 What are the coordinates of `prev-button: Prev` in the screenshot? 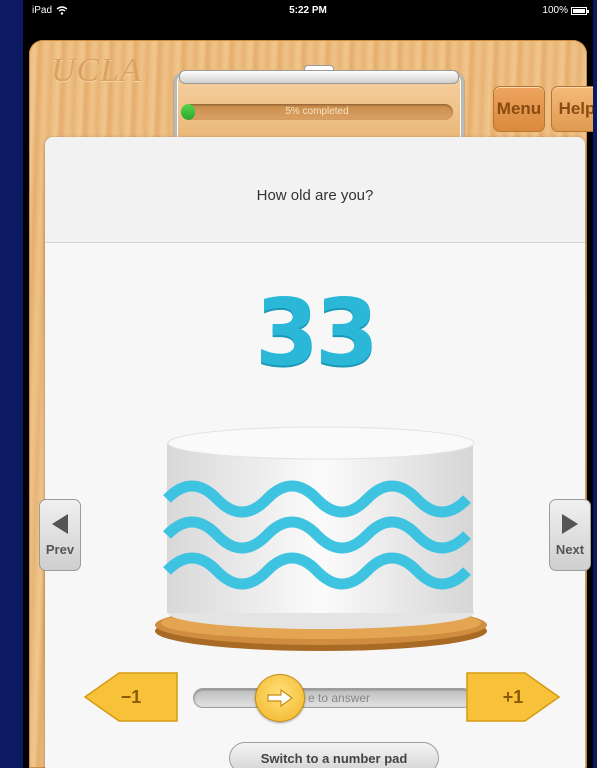 It's located at (60, 535).